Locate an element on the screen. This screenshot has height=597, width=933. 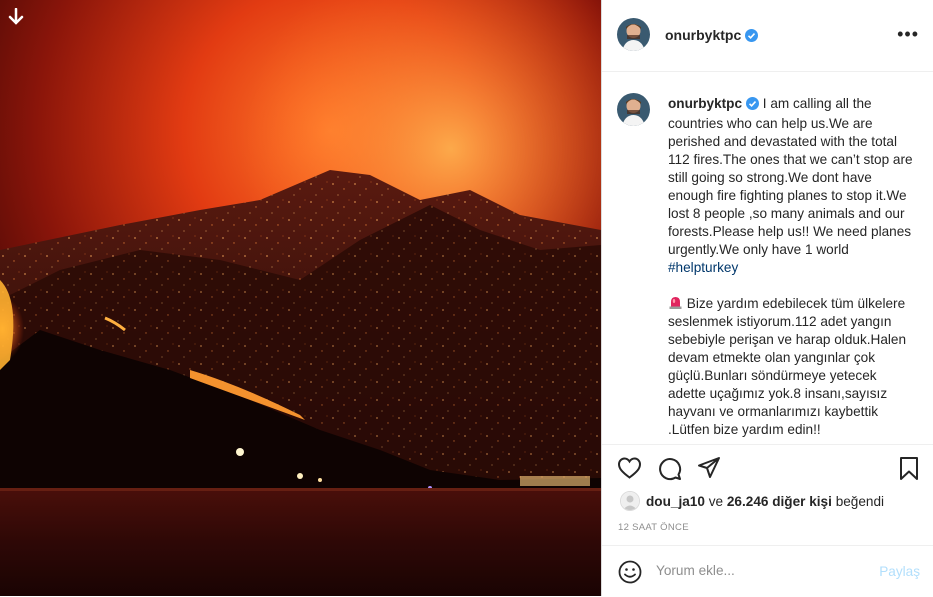
actions-divider is located at coordinates (767, 444).